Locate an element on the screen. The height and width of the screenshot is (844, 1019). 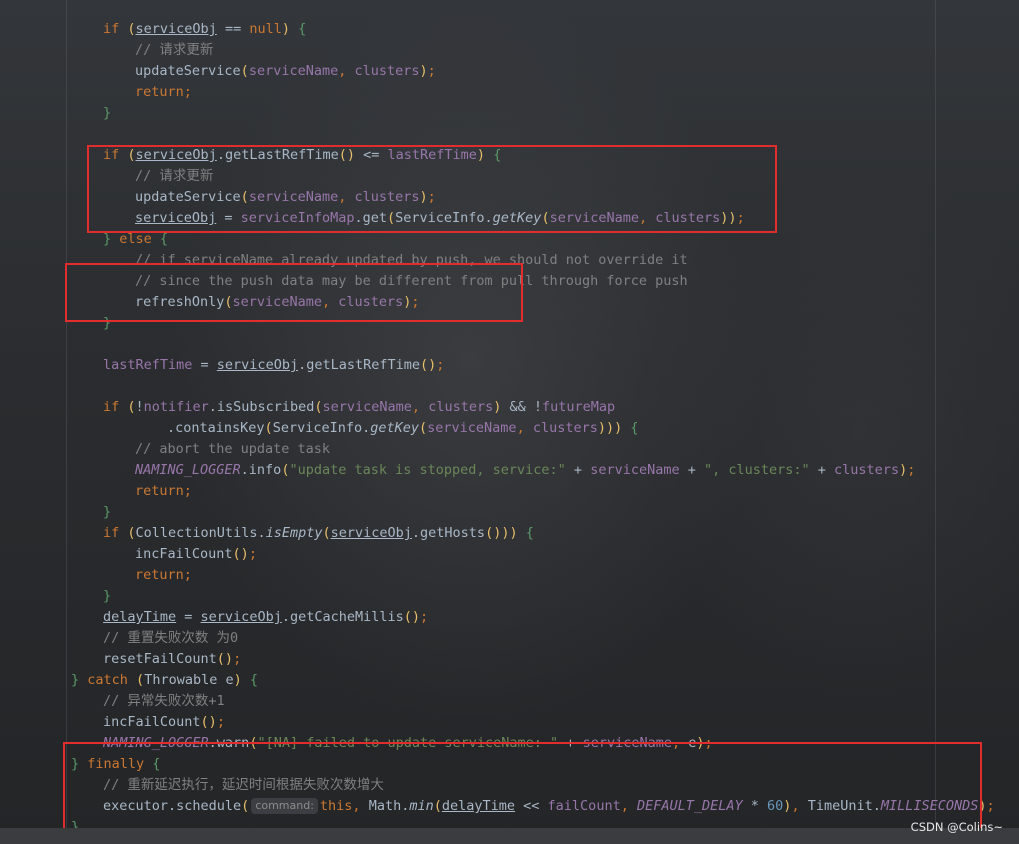
code-token: // 请求更新 is located at coordinates (174, 50).